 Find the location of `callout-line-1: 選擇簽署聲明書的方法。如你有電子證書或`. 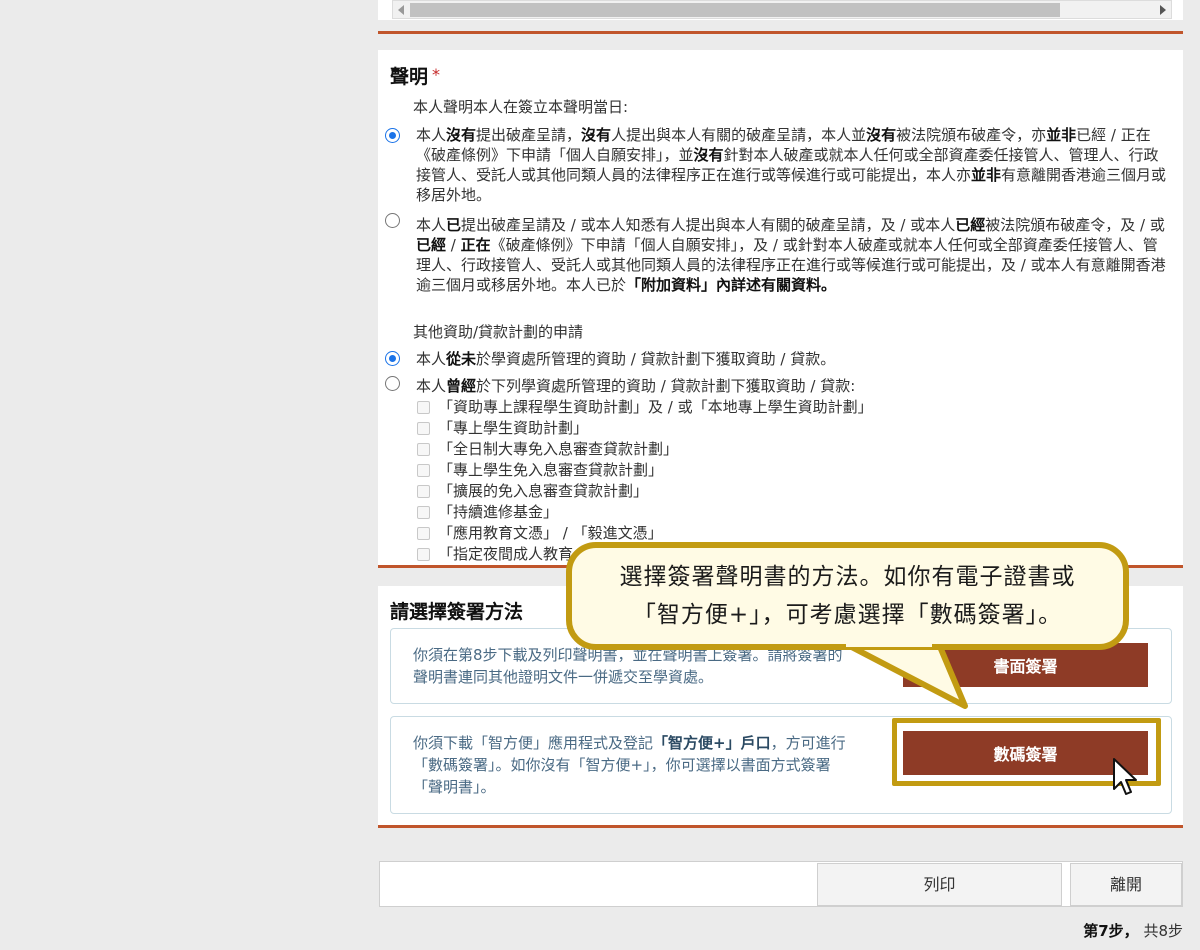

callout-line-1: 選擇簽署聲明書的方法。如你有電子證書或 is located at coordinates (847, 577).